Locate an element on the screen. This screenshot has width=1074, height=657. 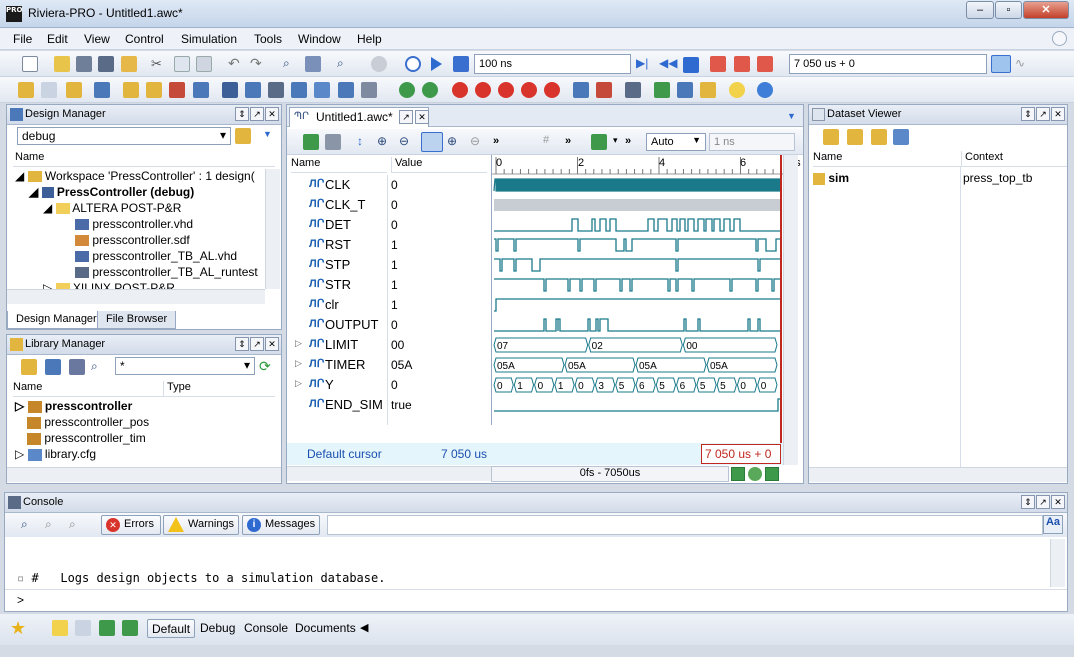
breakpoint-icon is located at coordinates (460, 90).